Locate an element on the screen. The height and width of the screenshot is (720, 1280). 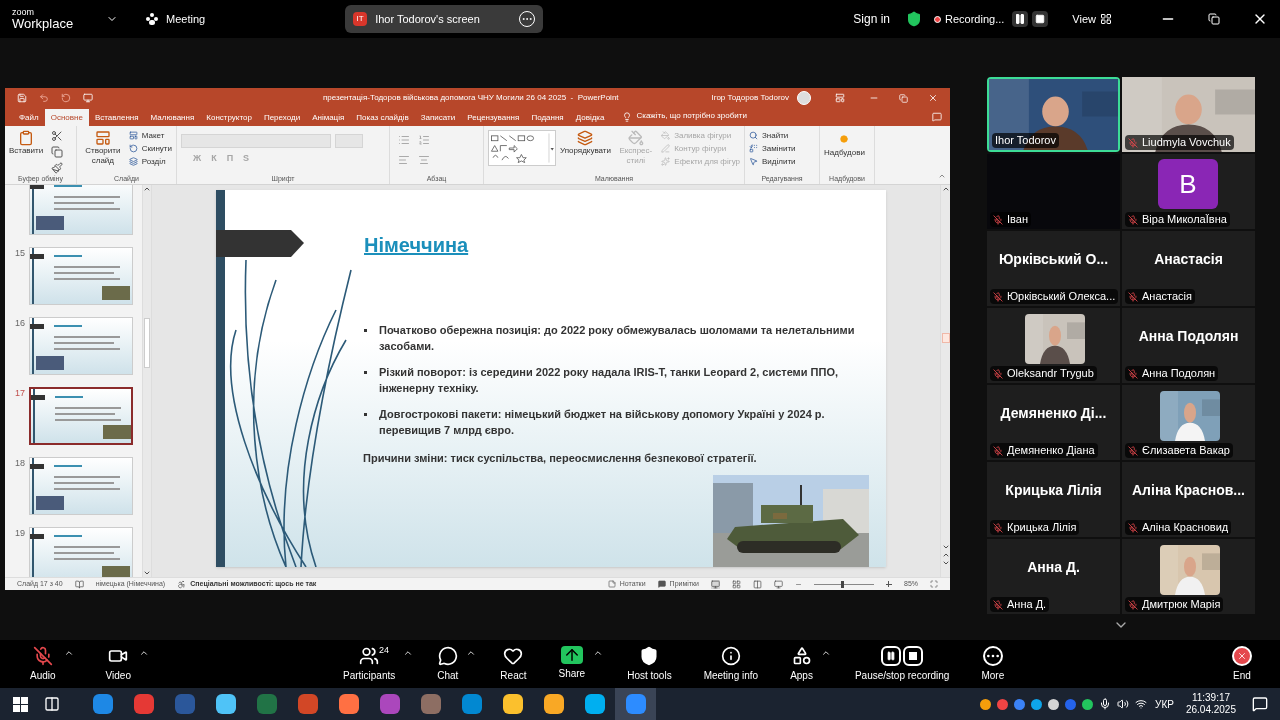
participant-tile: Єлизавета Вакар is located at coordinates (1188, 422).